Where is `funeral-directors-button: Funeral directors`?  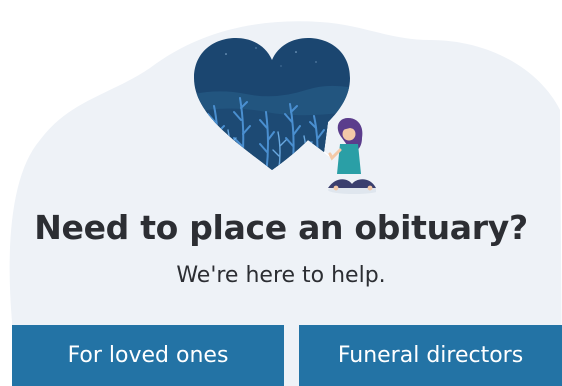 funeral-directors-button: Funeral directors is located at coordinates (430, 355).